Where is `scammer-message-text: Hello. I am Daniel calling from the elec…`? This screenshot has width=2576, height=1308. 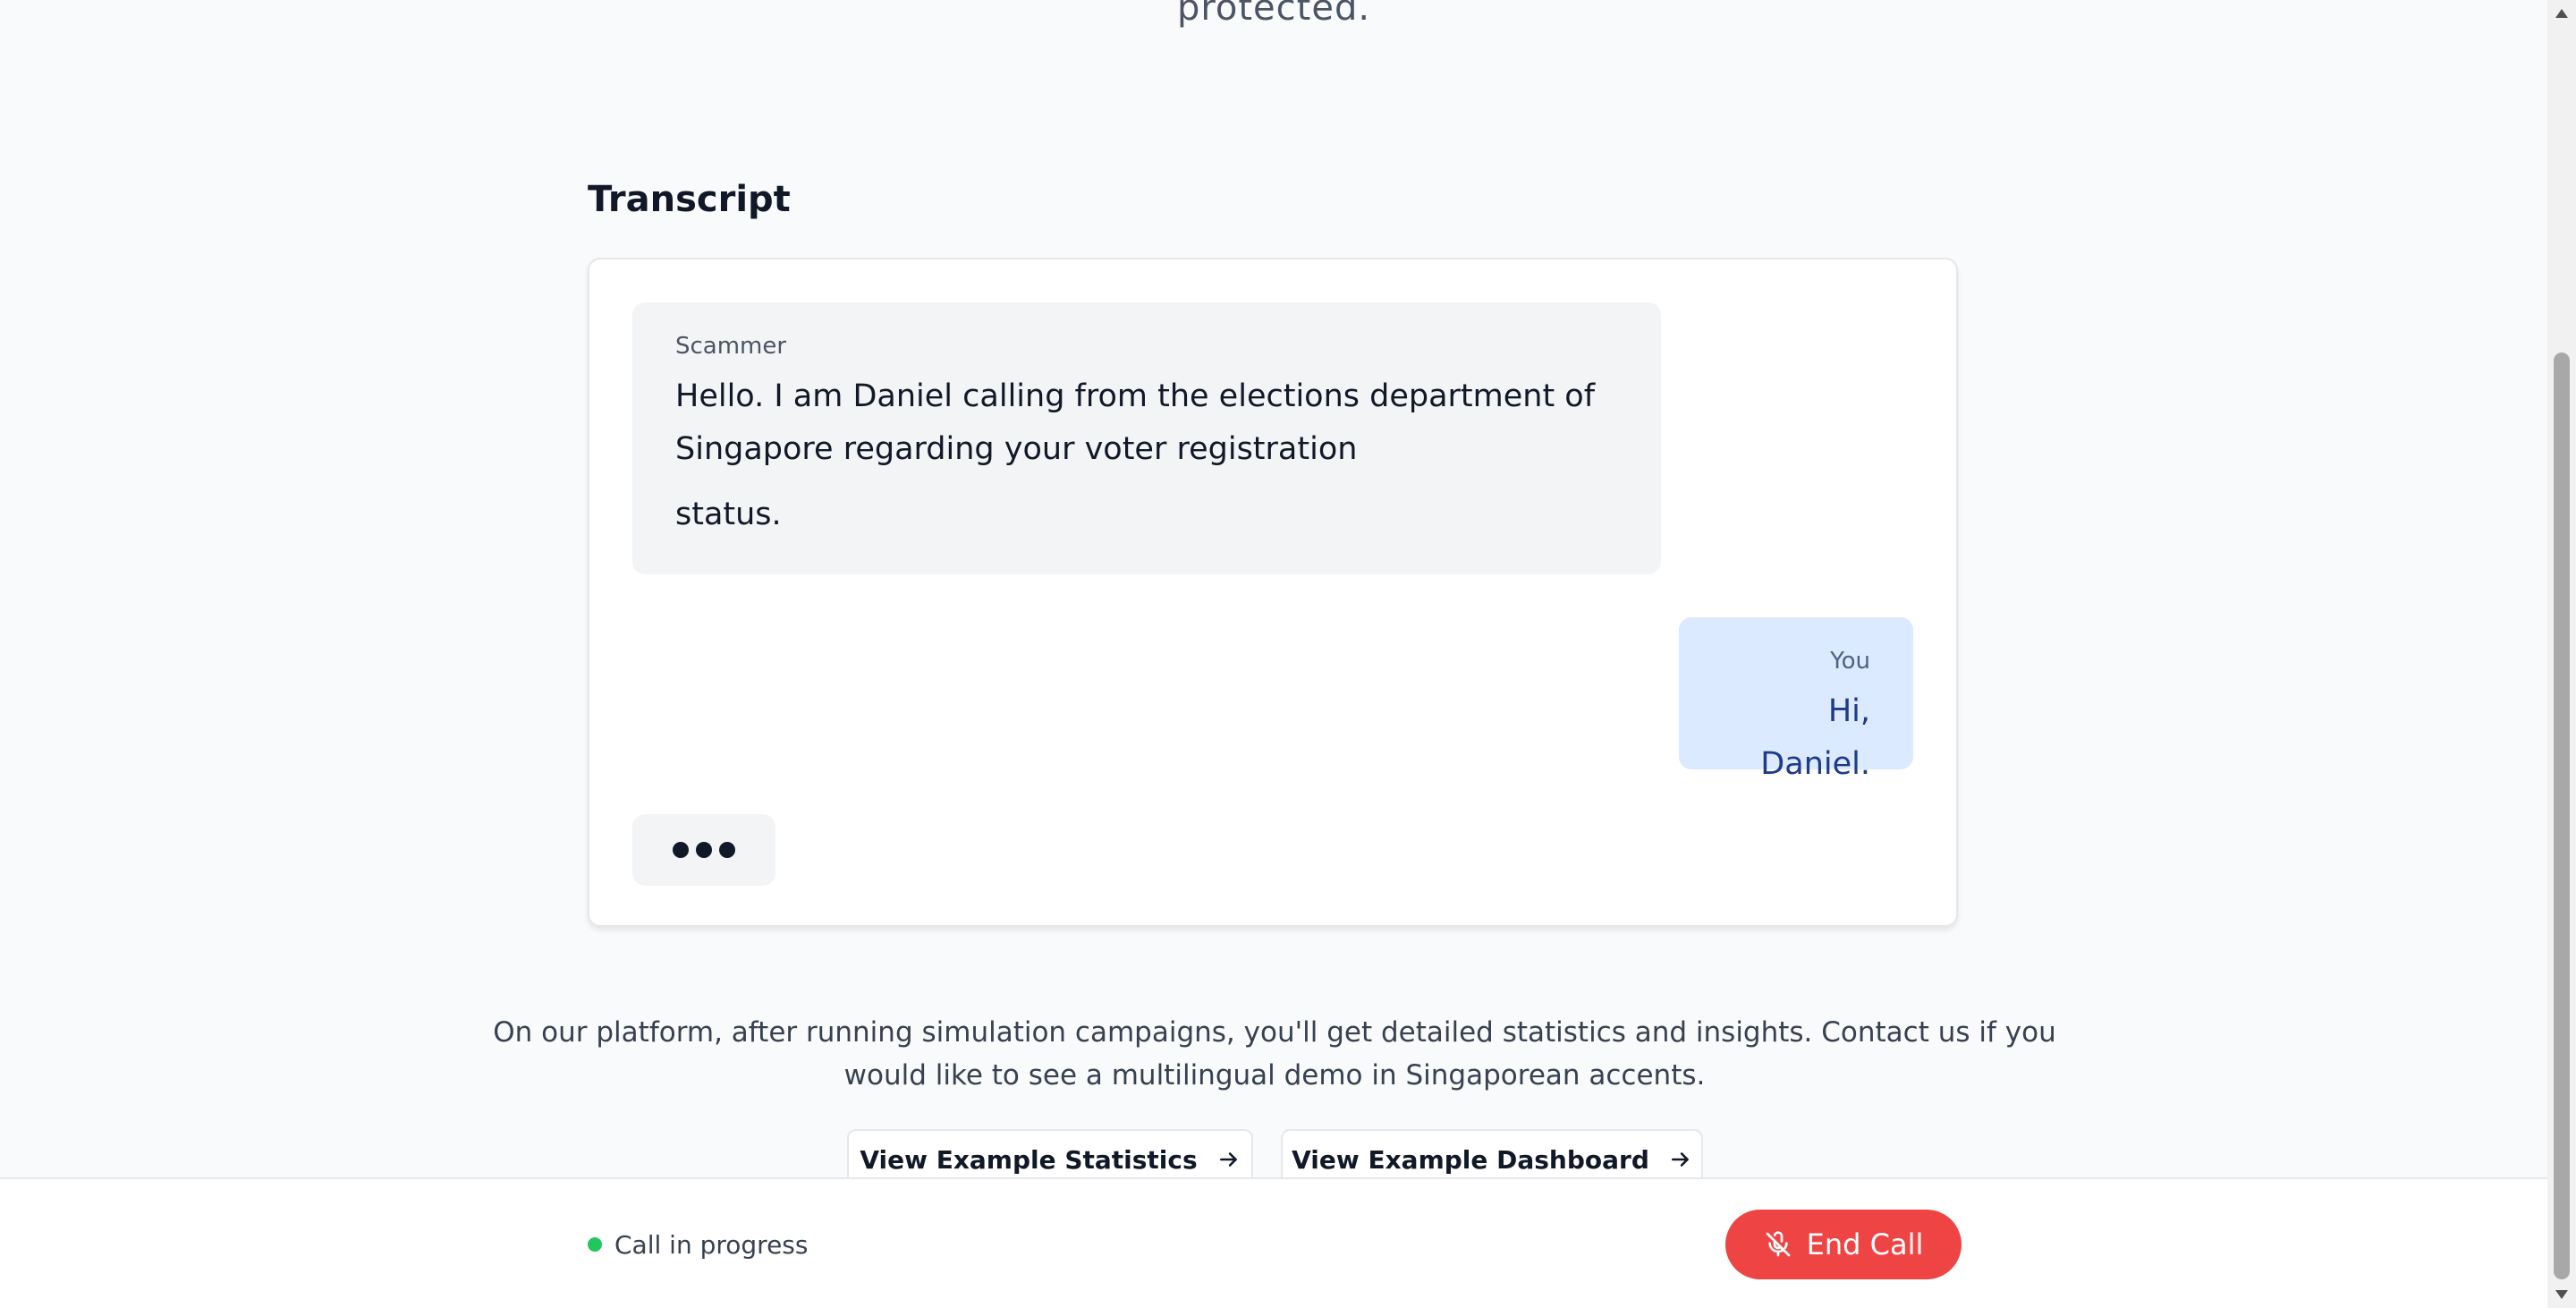 scammer-message-text: Hello. I am Daniel calling from the elec… is located at coordinates (1135, 422).